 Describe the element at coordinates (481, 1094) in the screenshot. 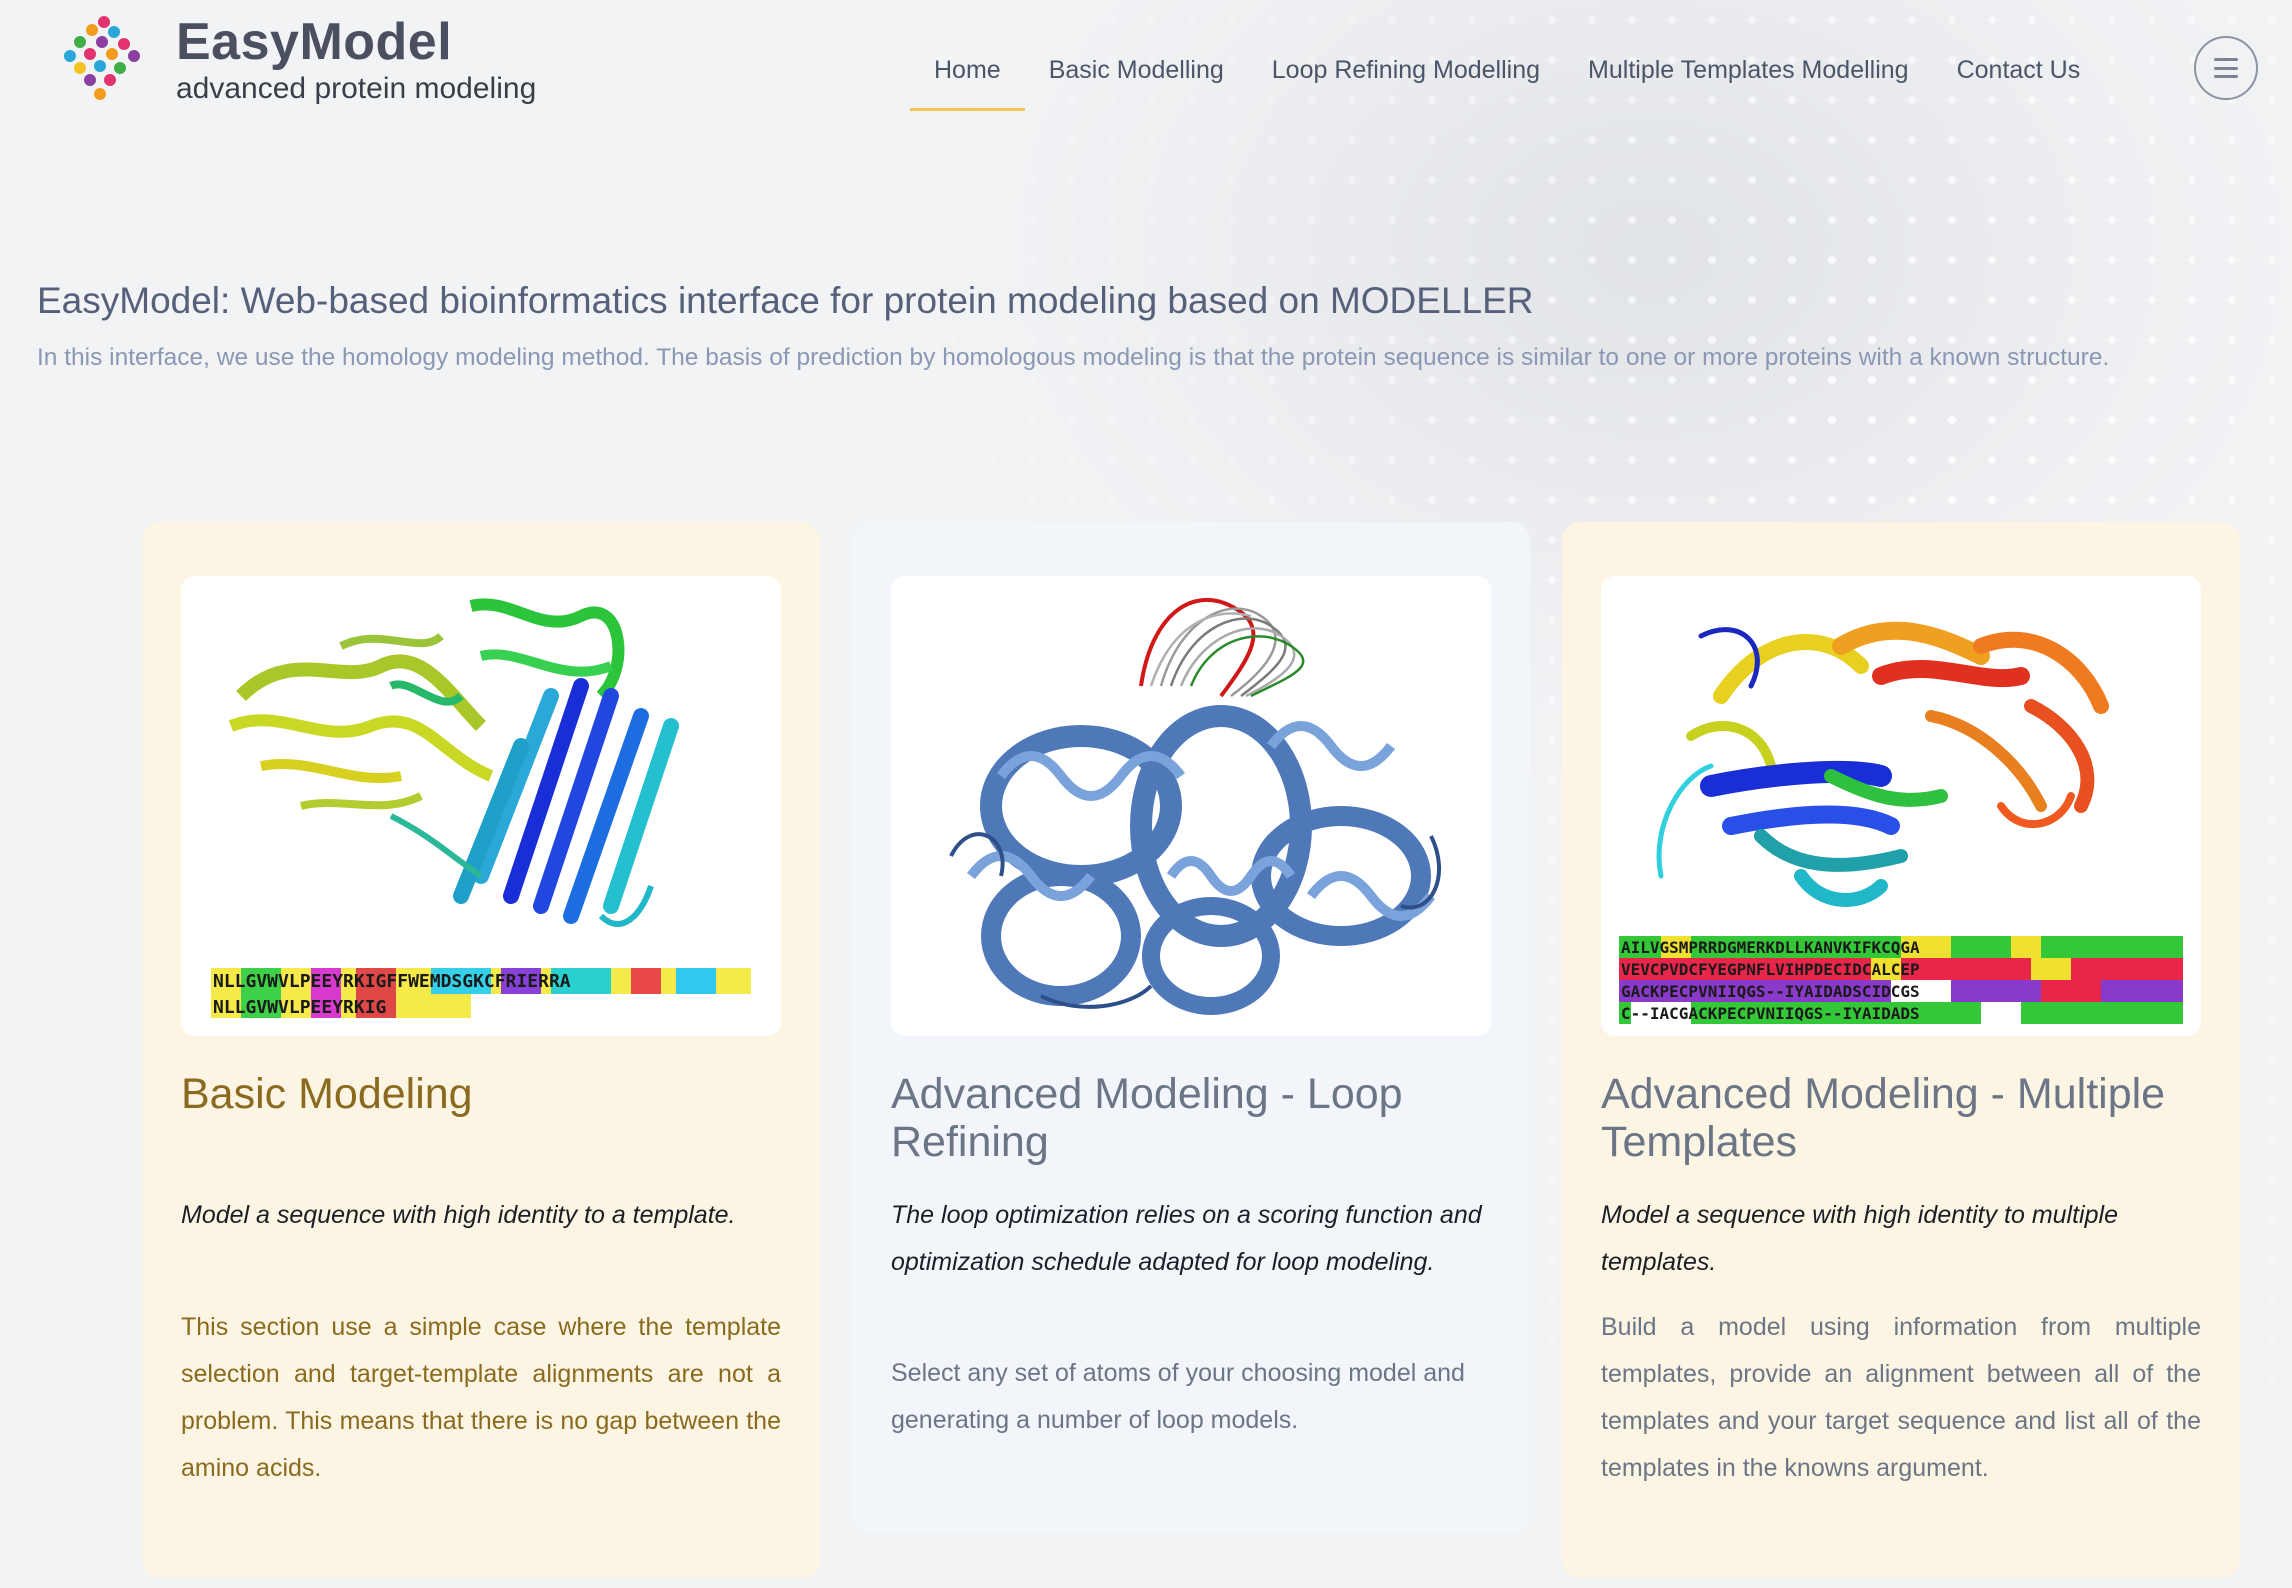

I see `card-title: Basic Modeling` at that location.